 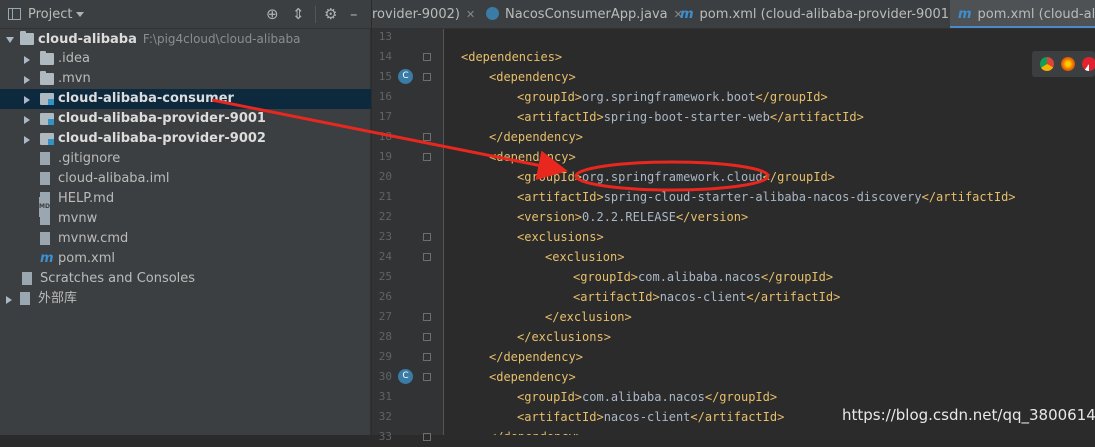 I want to click on watermark: https://blog.csdn.net/qq_38006148, so click(x=968, y=415).